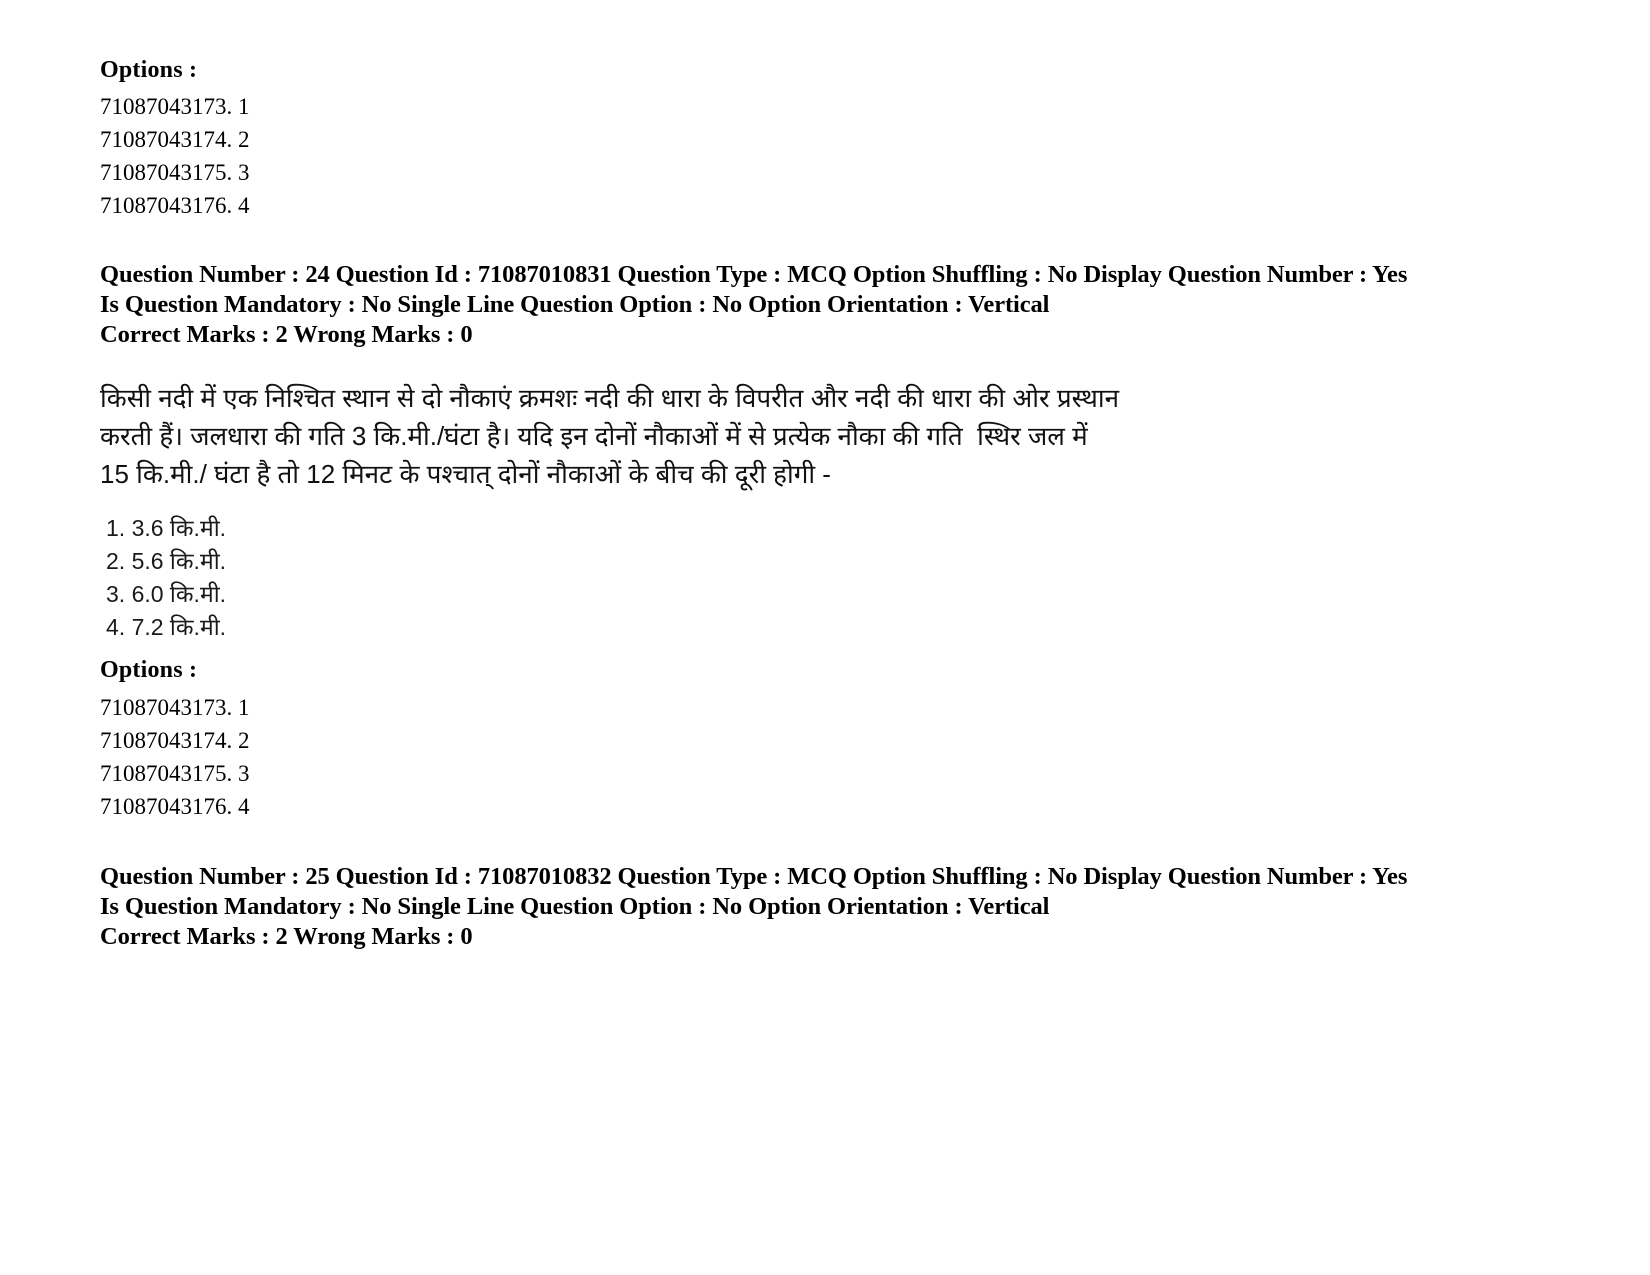  Describe the element at coordinates (163, 561) in the screenshot. I see `choice-item-2: 2. 5.6 कि.मी.` at that location.